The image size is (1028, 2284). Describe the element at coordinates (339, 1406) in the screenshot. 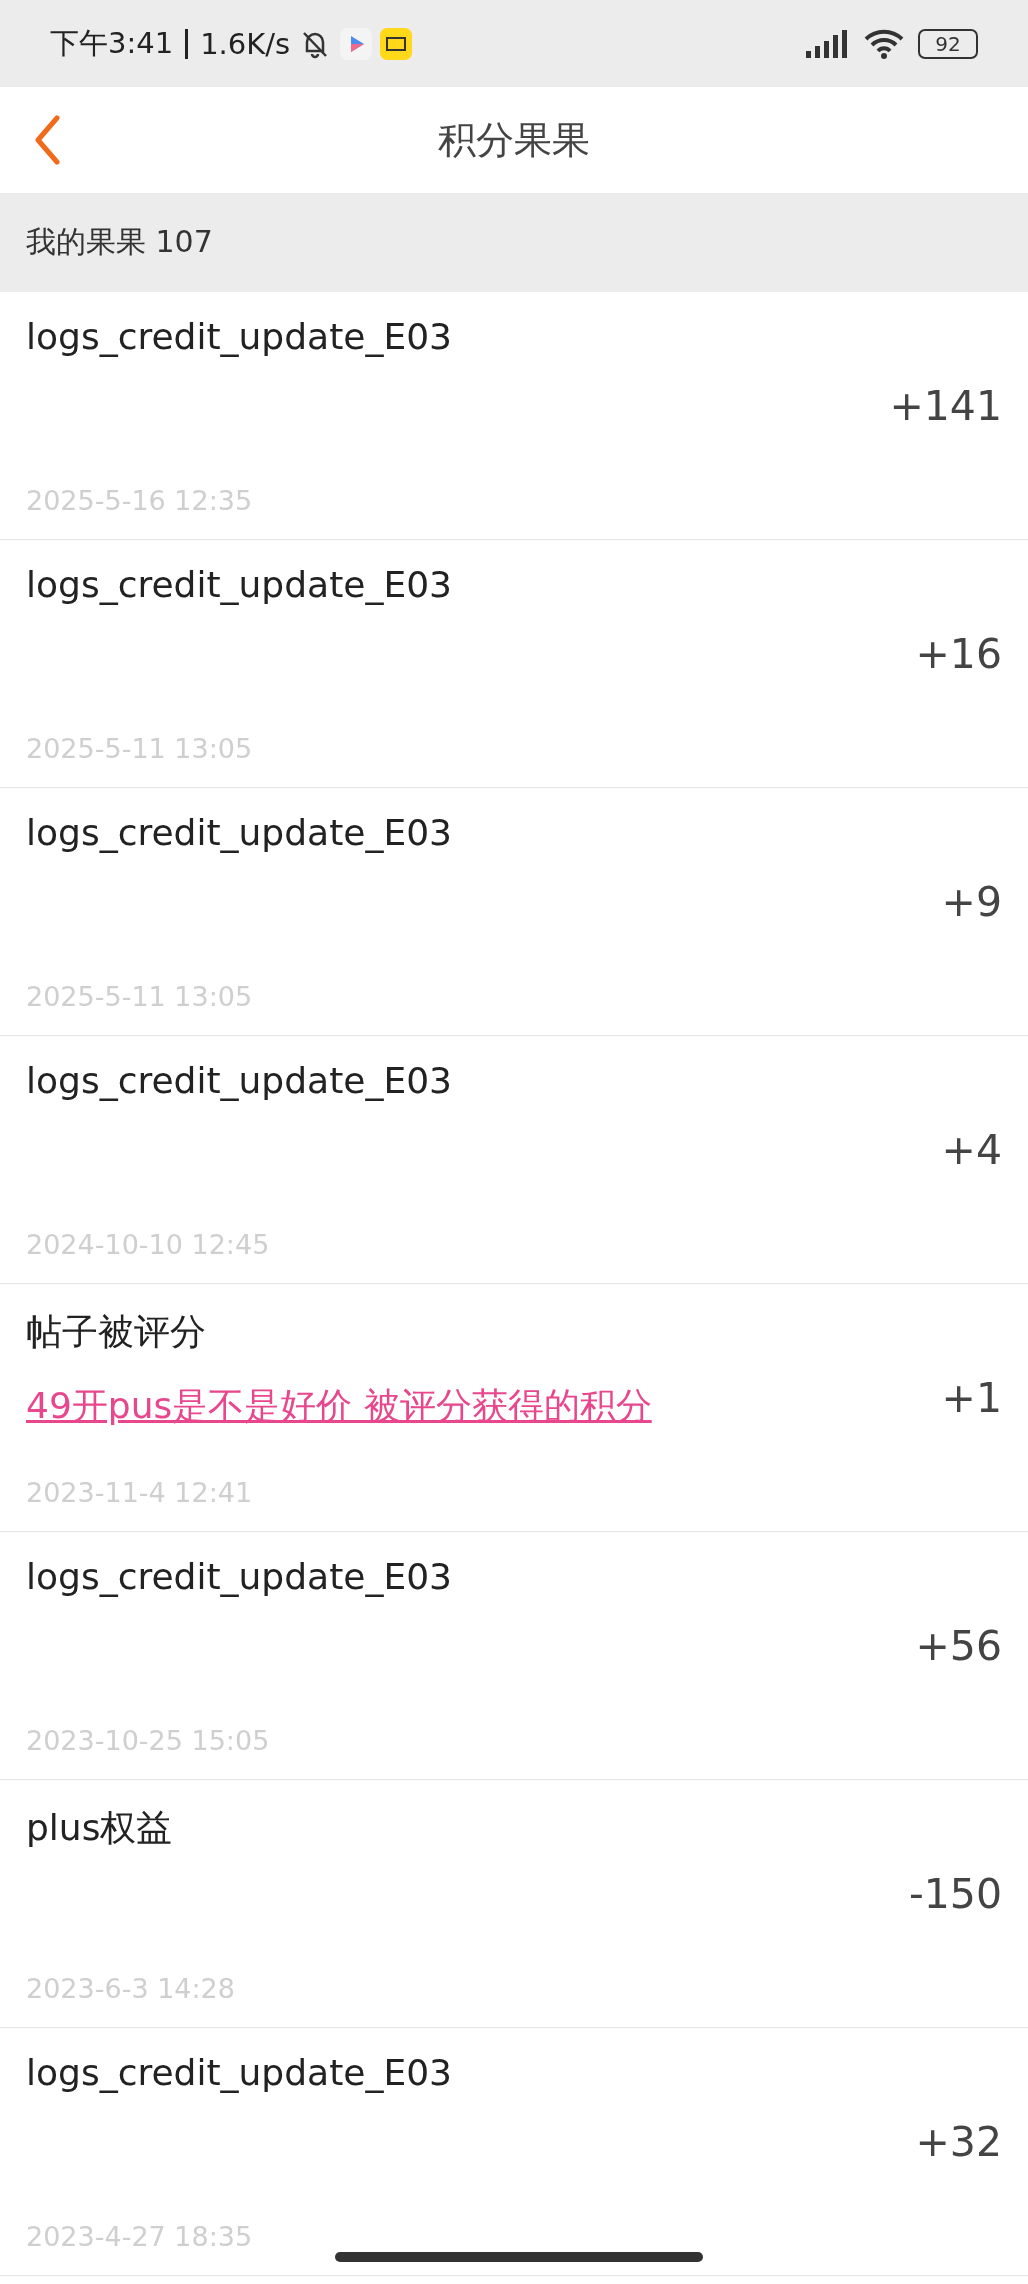

I see `post-link: 49开pus是不是好价 被评分获得的积分` at that location.